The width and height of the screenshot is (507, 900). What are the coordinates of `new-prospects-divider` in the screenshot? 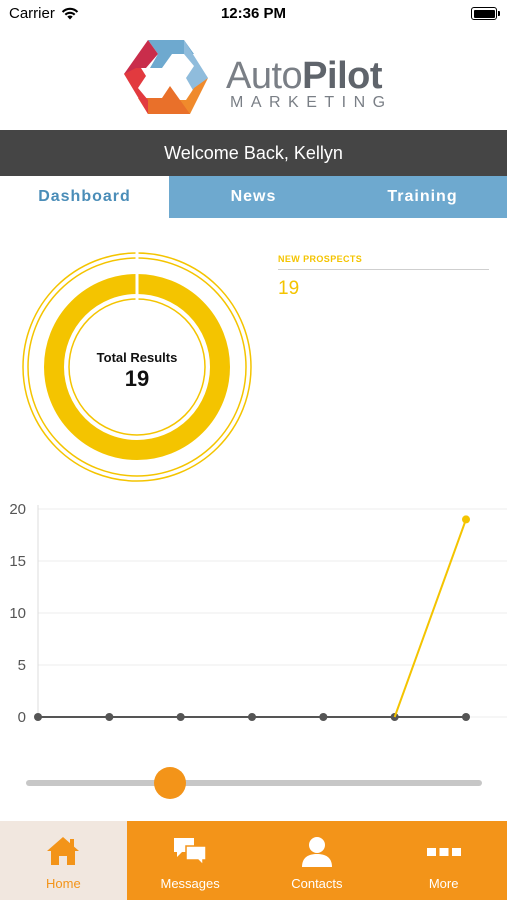 It's located at (383, 269).